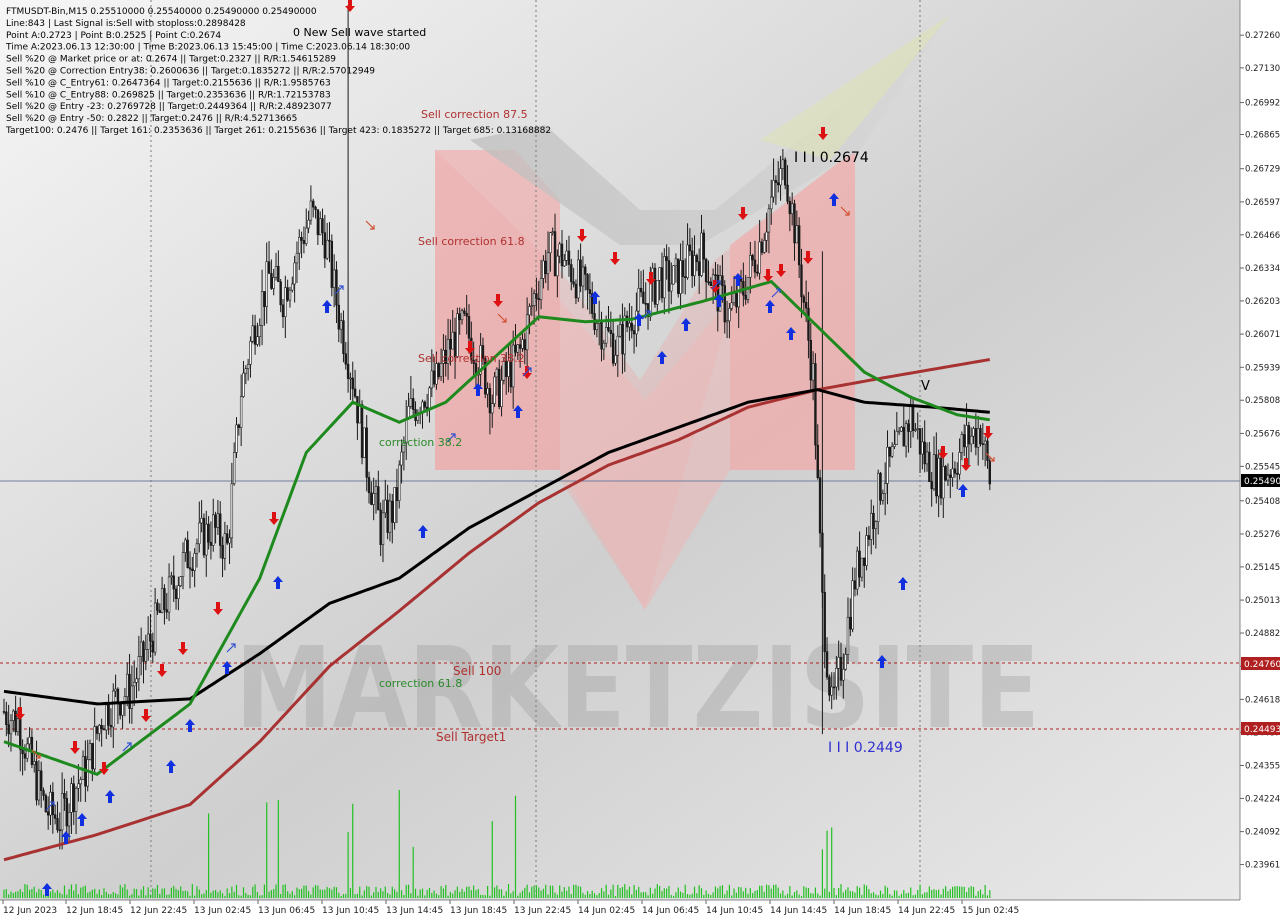 This screenshot has height=924, width=1280. What do you see at coordinates (1262, 203) in the screenshot?
I see `price-tick-label: 0.26597` at bounding box center [1262, 203].